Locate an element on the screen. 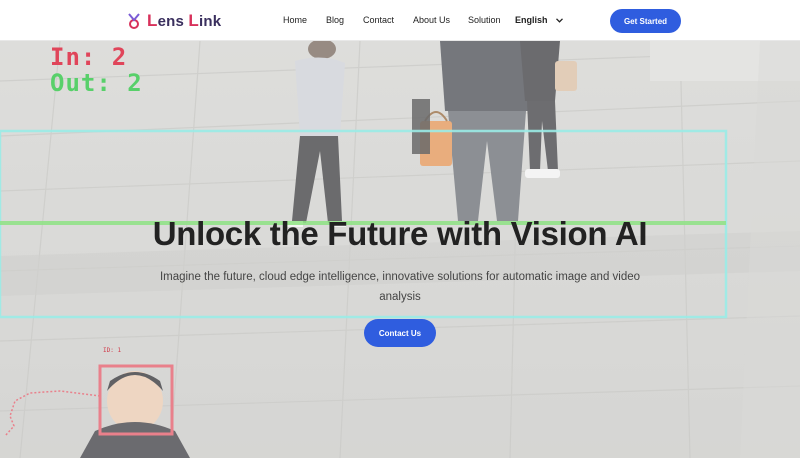  nav-link-blog: Blog is located at coordinates (335, 20).